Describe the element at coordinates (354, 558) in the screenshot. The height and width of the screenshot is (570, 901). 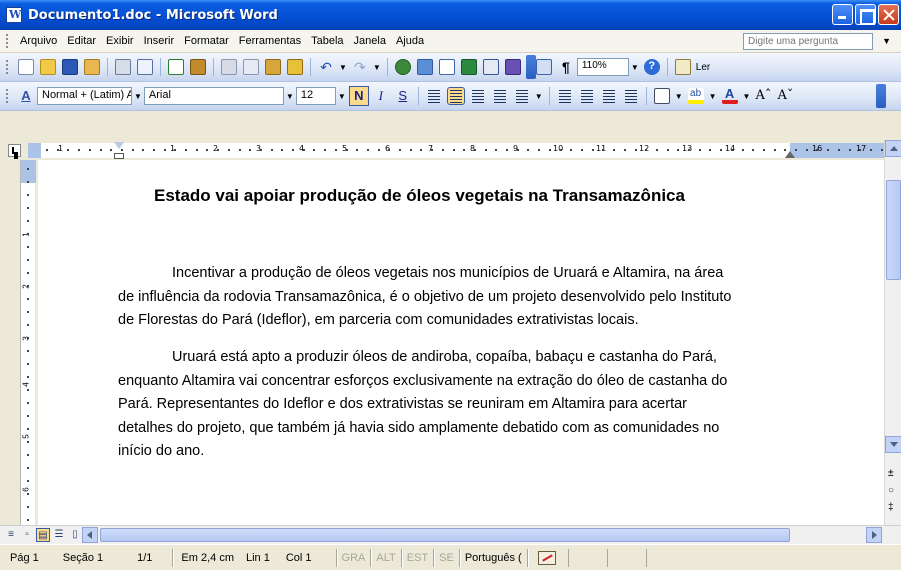
I see `status-rec: GRA` at that location.